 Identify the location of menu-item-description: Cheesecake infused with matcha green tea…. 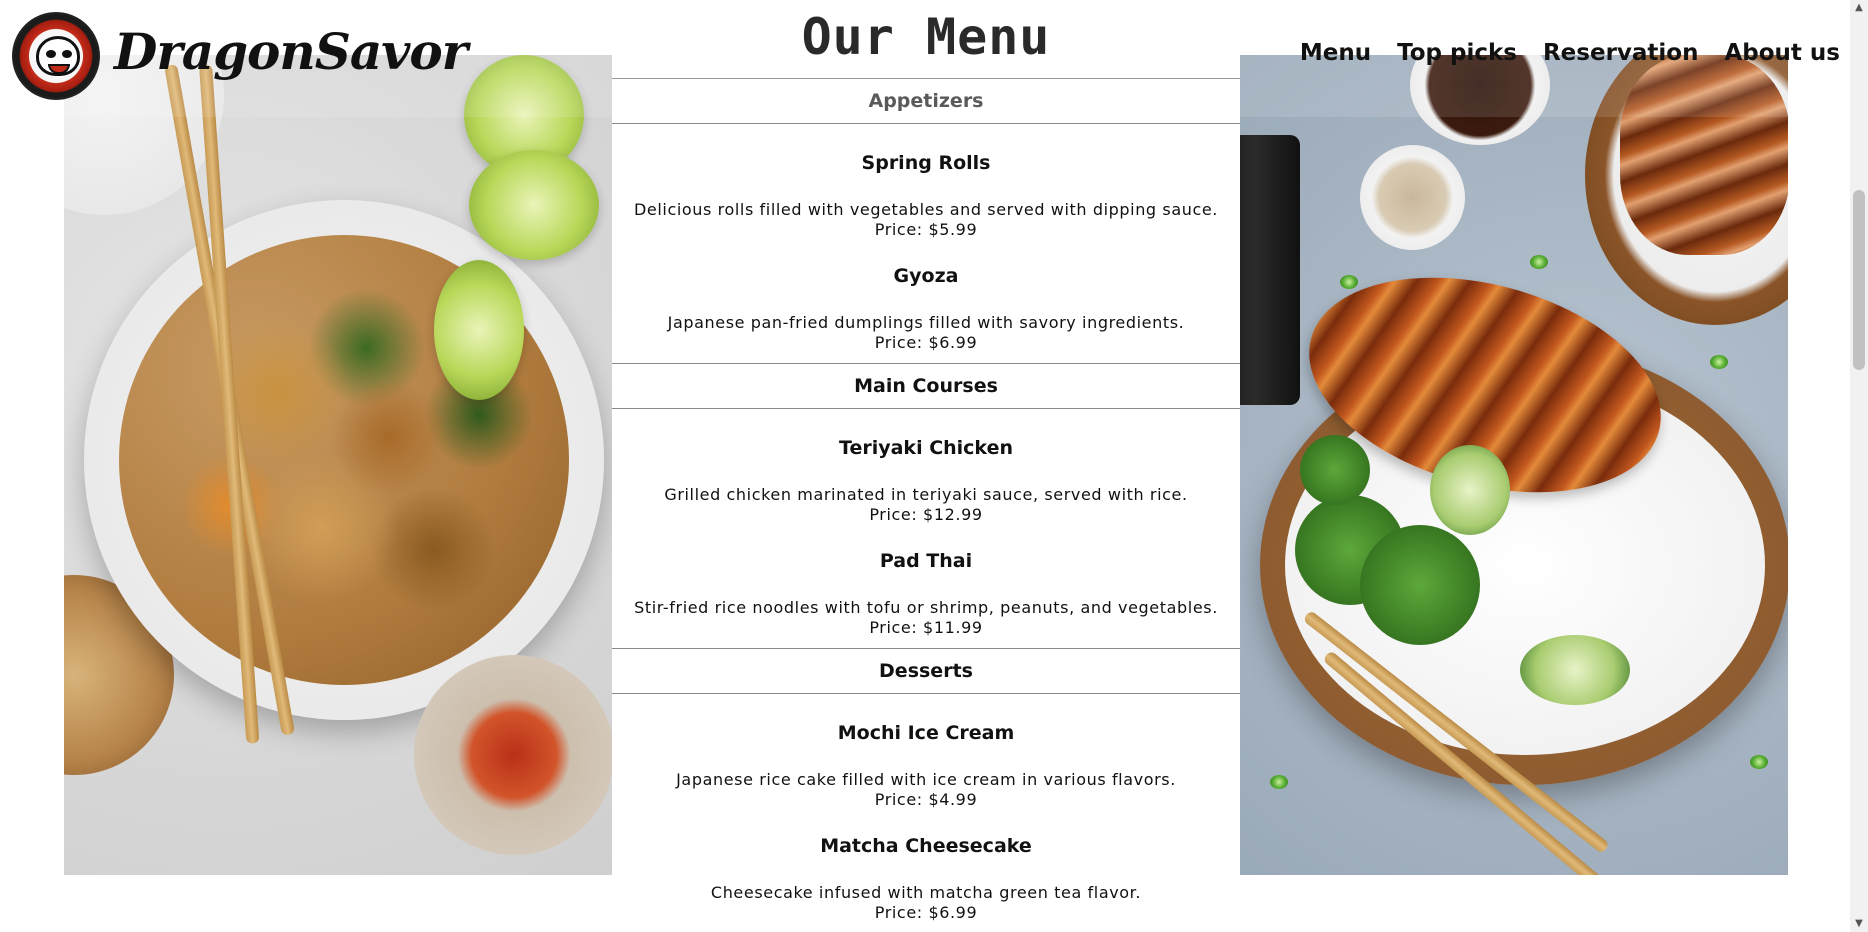
(926, 892).